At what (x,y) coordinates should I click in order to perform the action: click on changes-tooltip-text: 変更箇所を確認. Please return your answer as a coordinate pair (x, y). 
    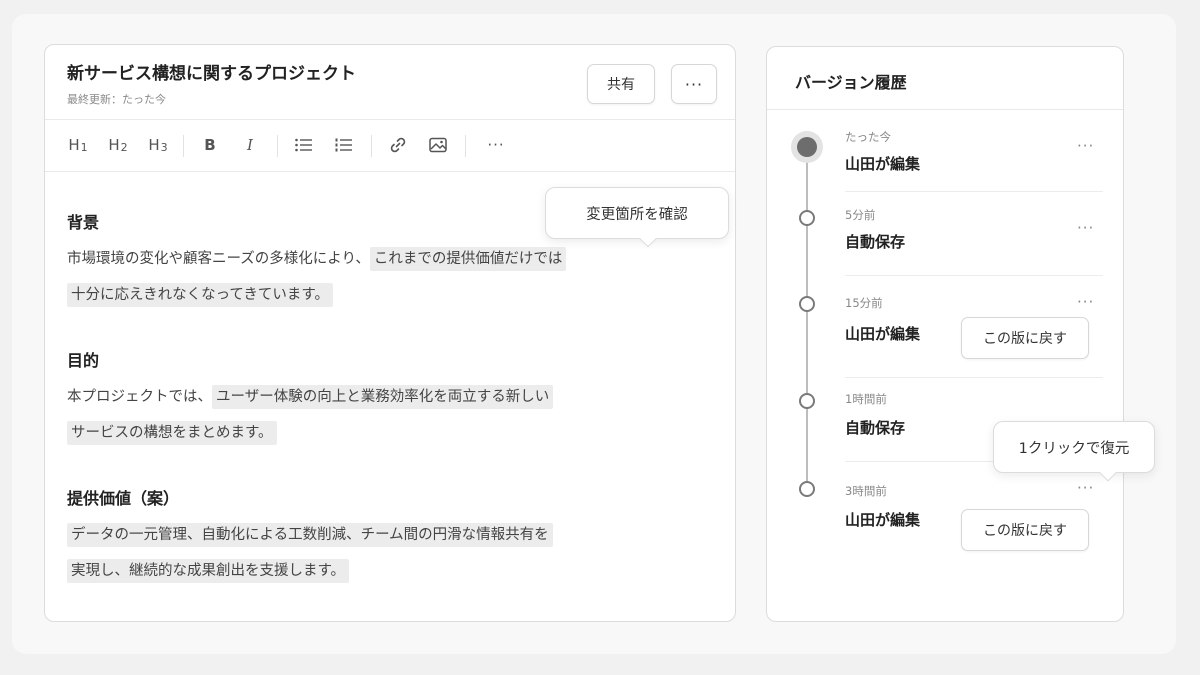
    Looking at the image, I should click on (637, 214).